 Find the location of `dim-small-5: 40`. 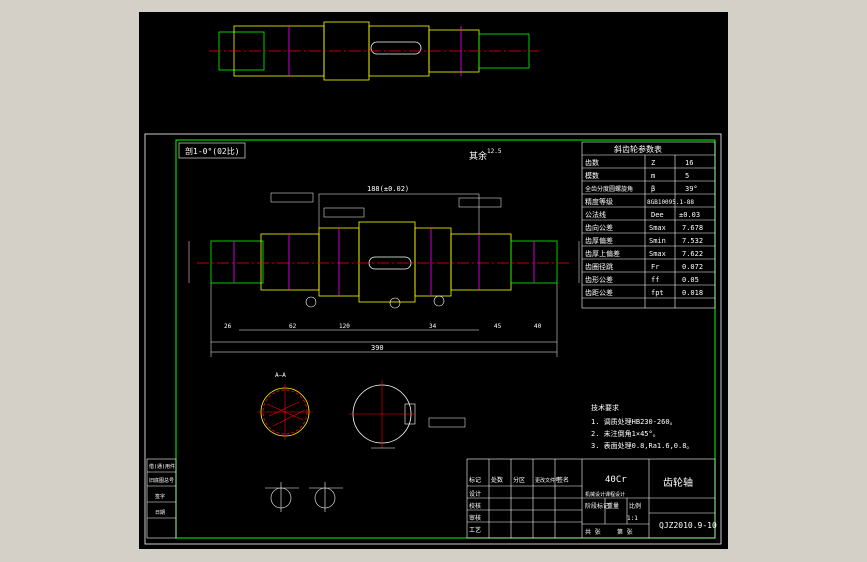

dim-small-5: 40 is located at coordinates (538, 326).